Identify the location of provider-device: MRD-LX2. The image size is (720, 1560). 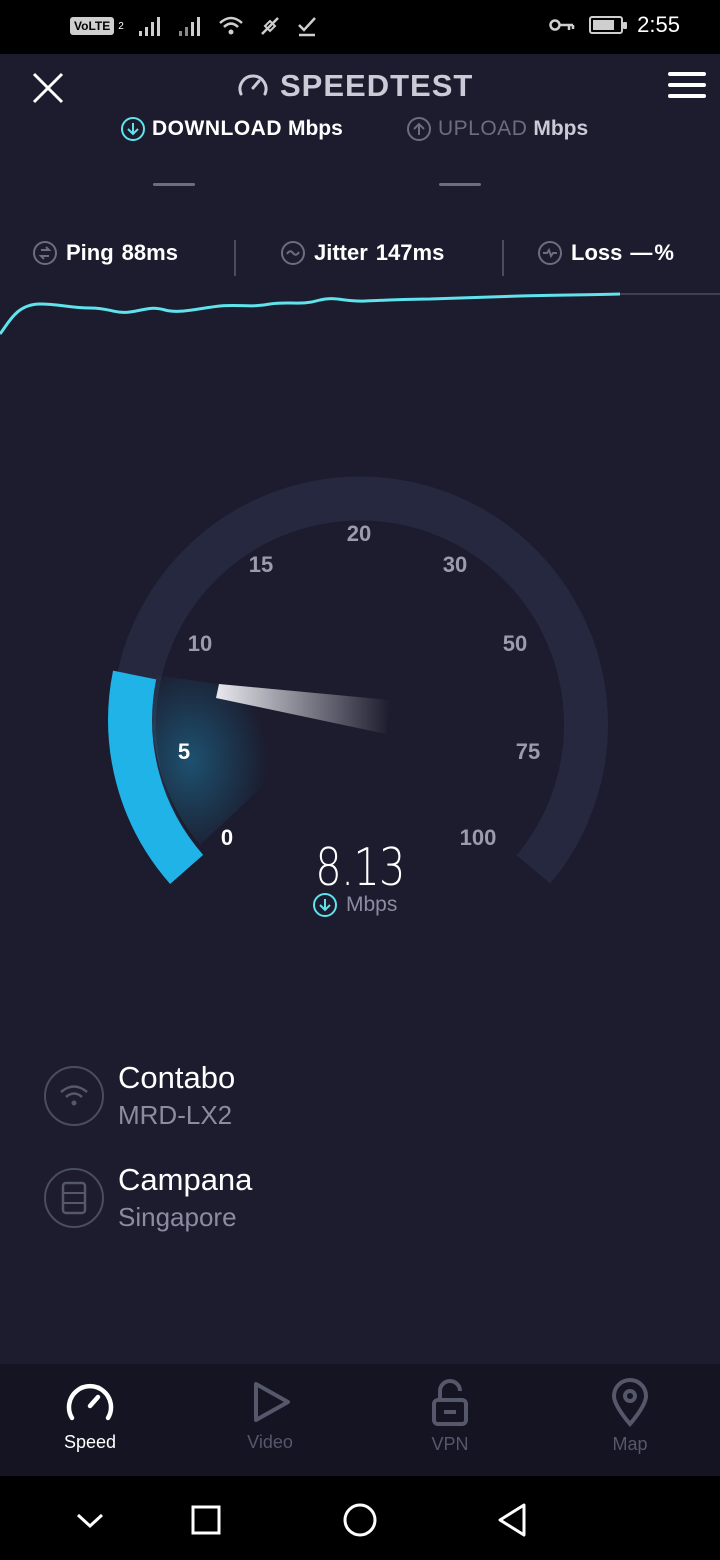
(175, 1115).